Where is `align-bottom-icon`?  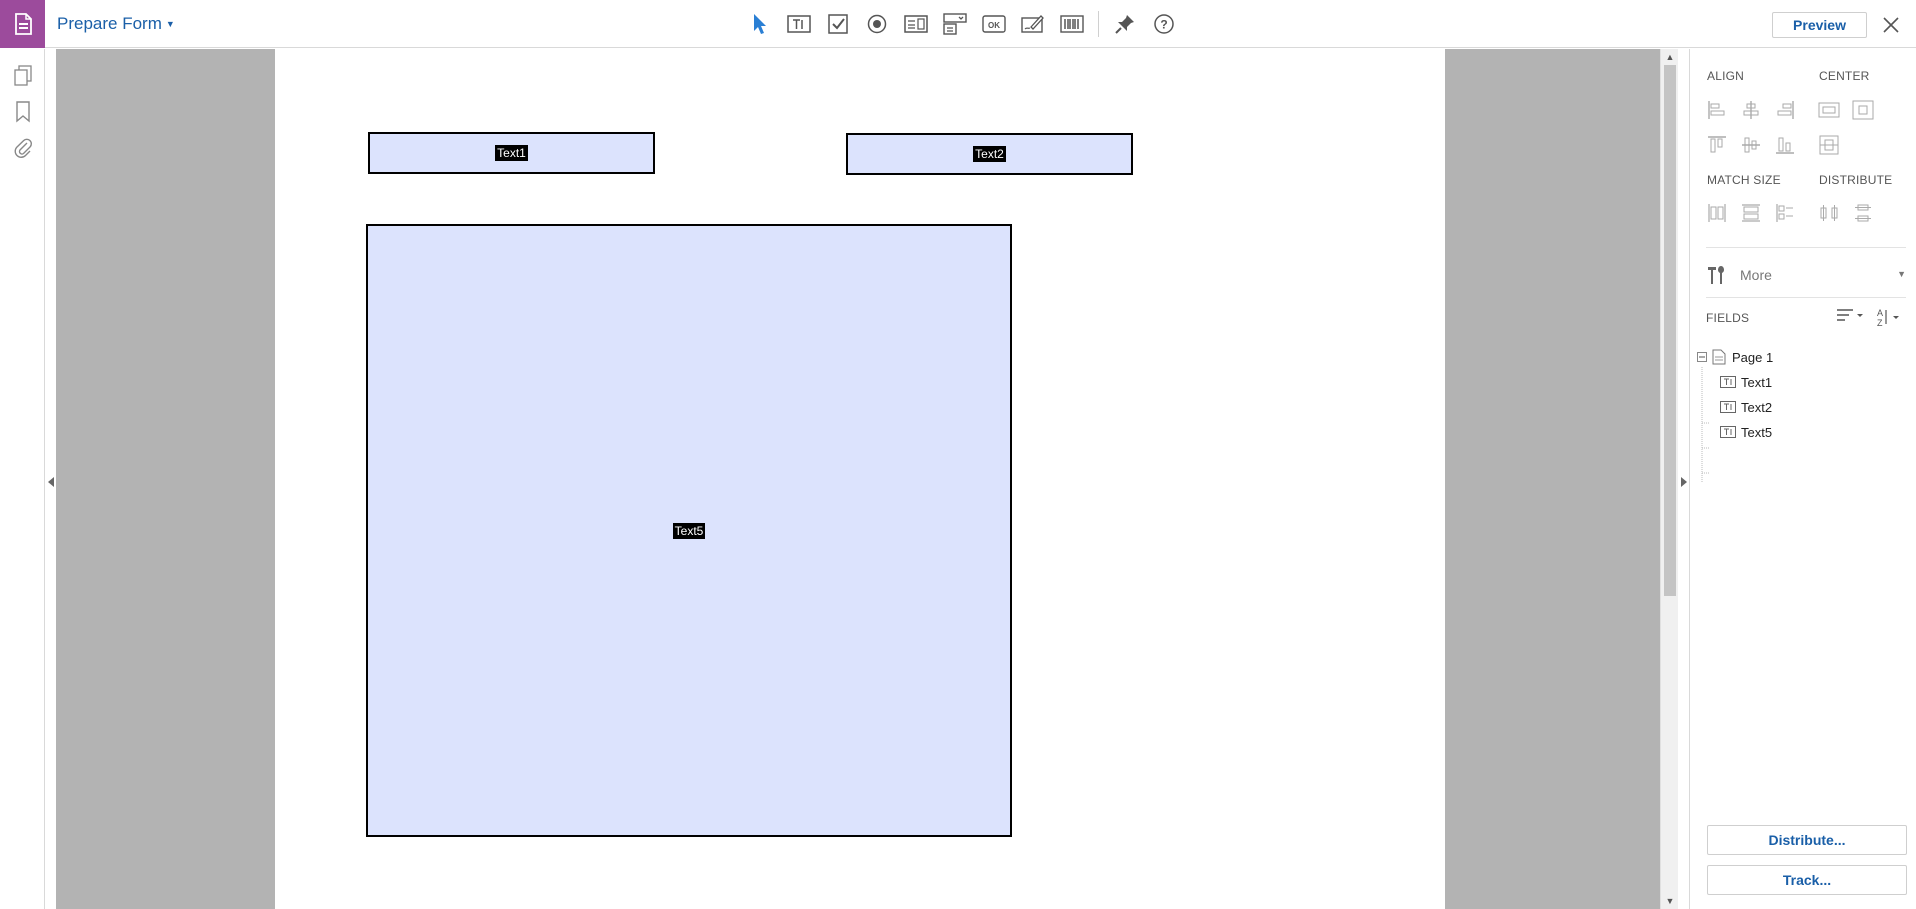
align-bottom-icon is located at coordinates (1785, 145).